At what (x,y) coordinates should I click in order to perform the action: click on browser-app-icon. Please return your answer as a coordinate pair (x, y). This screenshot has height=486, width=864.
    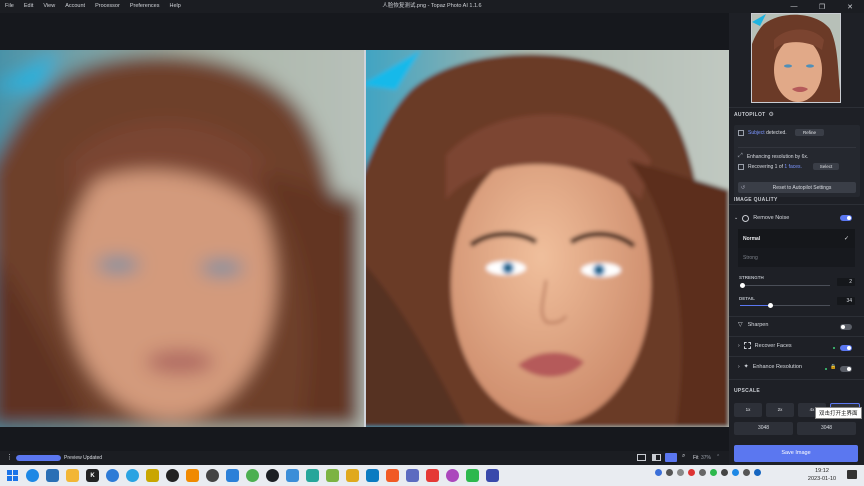
    Looking at the image, I should click on (412, 475).